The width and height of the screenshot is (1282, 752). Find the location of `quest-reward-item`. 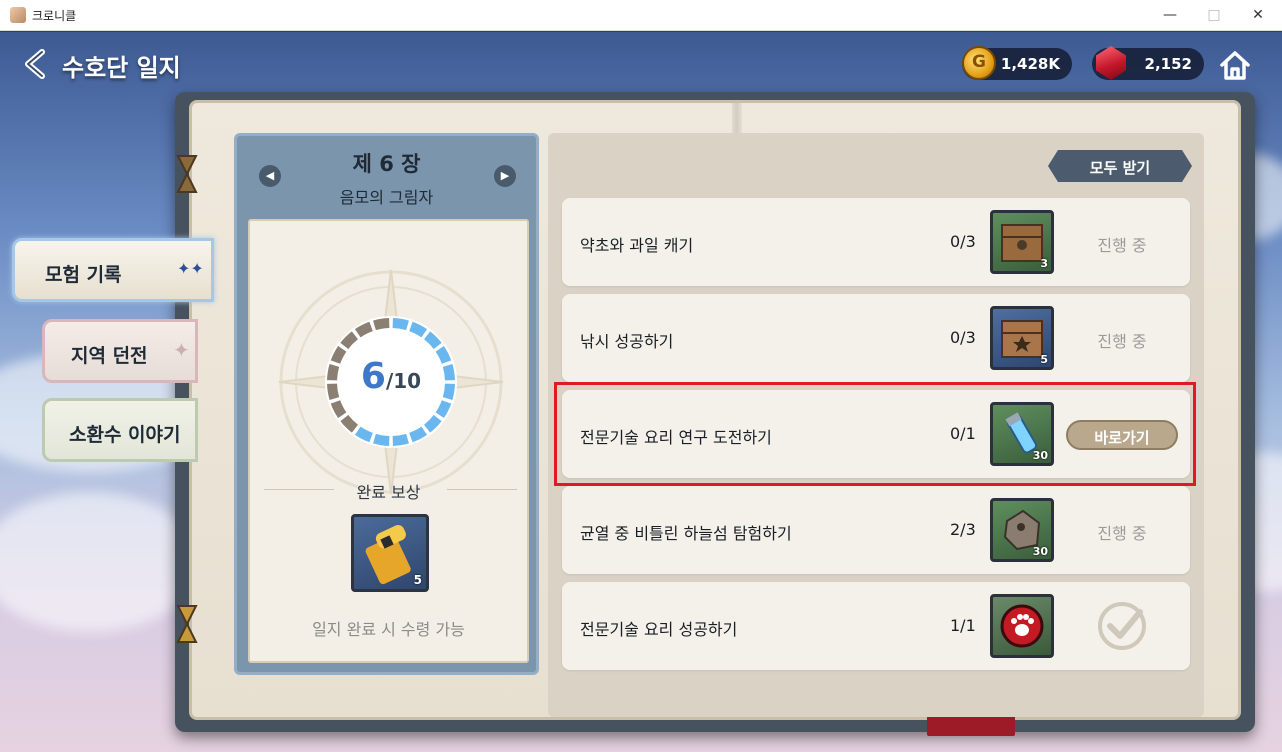

quest-reward-item is located at coordinates (1022, 626).